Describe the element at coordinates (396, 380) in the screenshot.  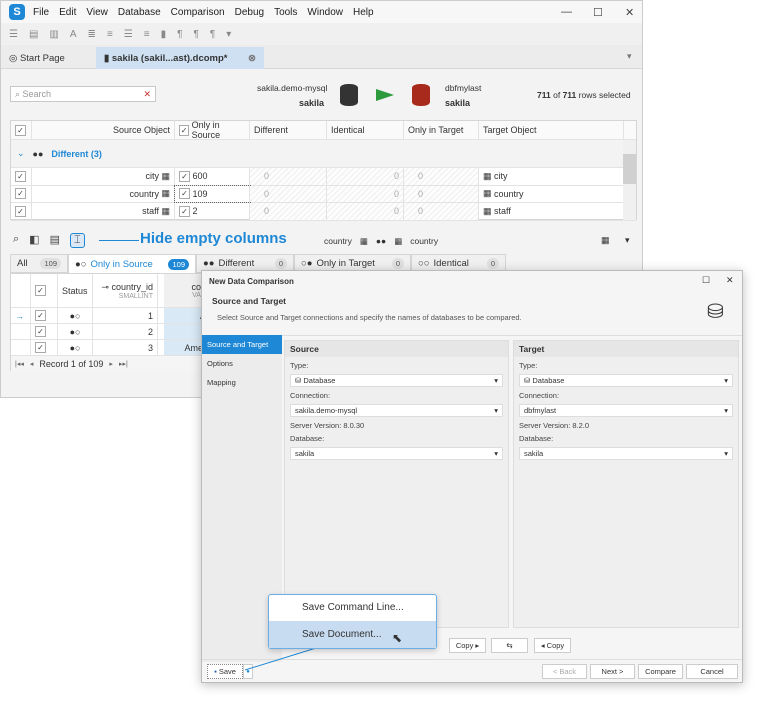
I see `source-type-select: ⛁ Database ▾` at that location.